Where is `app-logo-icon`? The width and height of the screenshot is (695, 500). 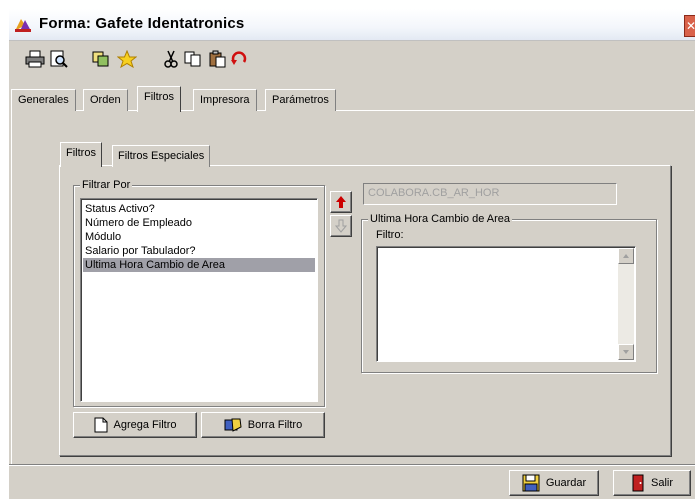
app-logo-icon is located at coordinates (23, 25).